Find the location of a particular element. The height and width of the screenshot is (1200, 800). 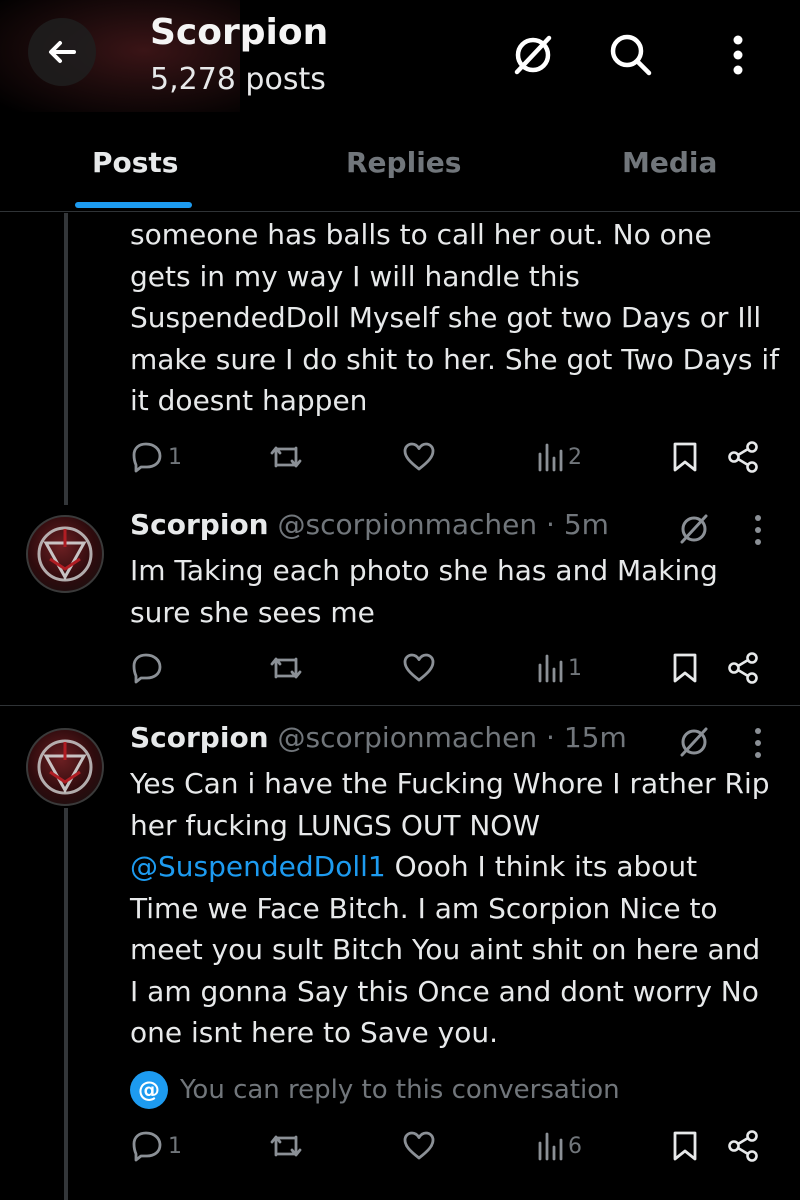

post-text-line: one isnt here to Save you. is located at coordinates (314, 1032).